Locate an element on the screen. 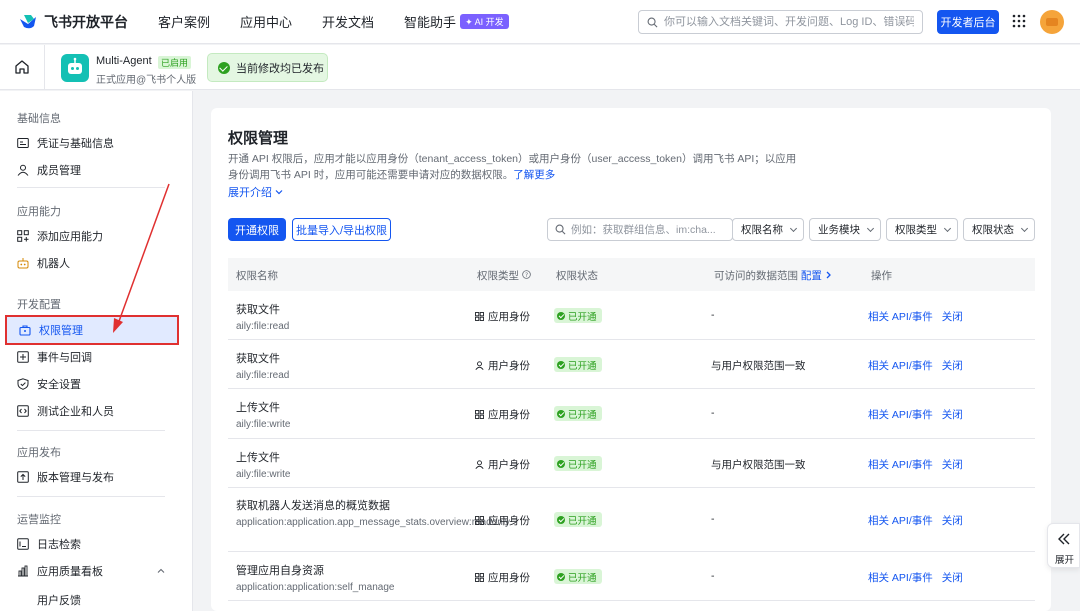 The width and height of the screenshot is (1080, 611). filter-business-module: 业务模块 is located at coordinates (845, 229).